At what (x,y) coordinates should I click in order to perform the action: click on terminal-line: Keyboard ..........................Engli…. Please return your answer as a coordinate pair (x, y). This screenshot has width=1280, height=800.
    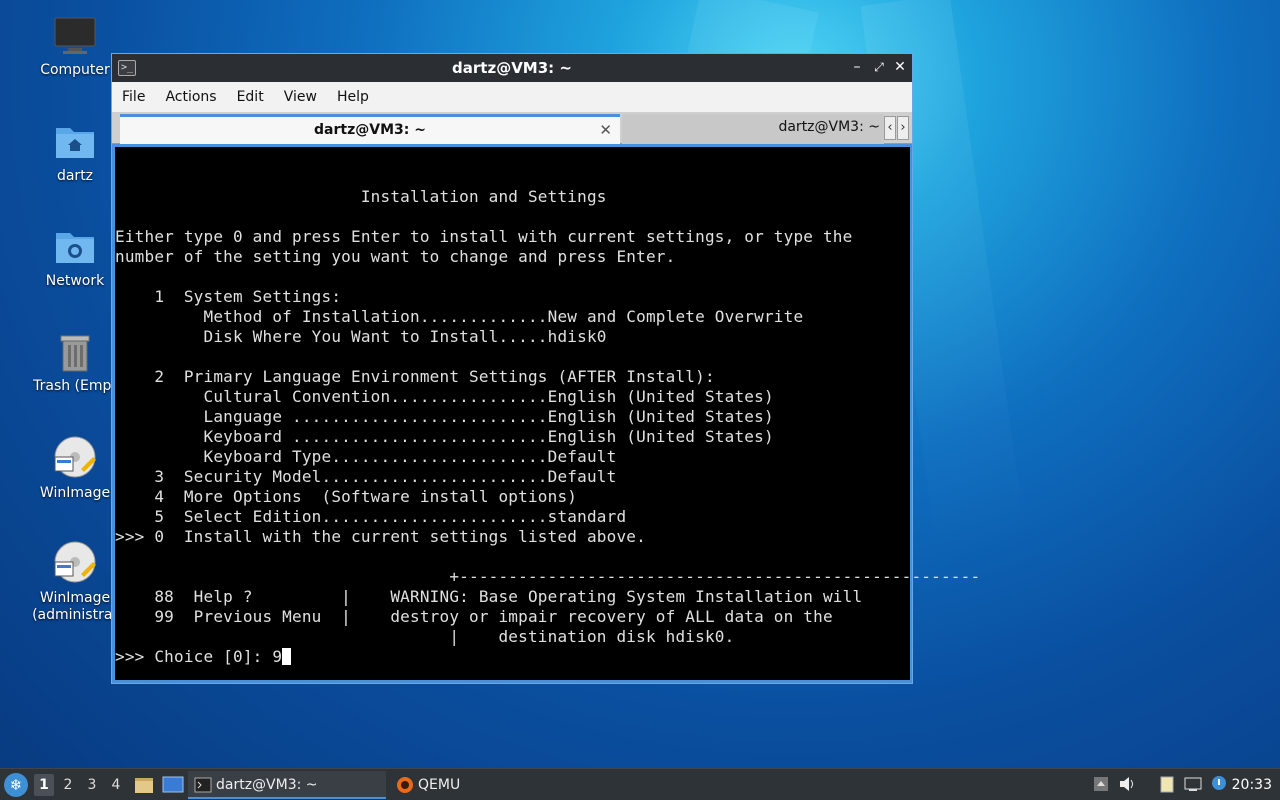
    Looking at the image, I should click on (444, 436).